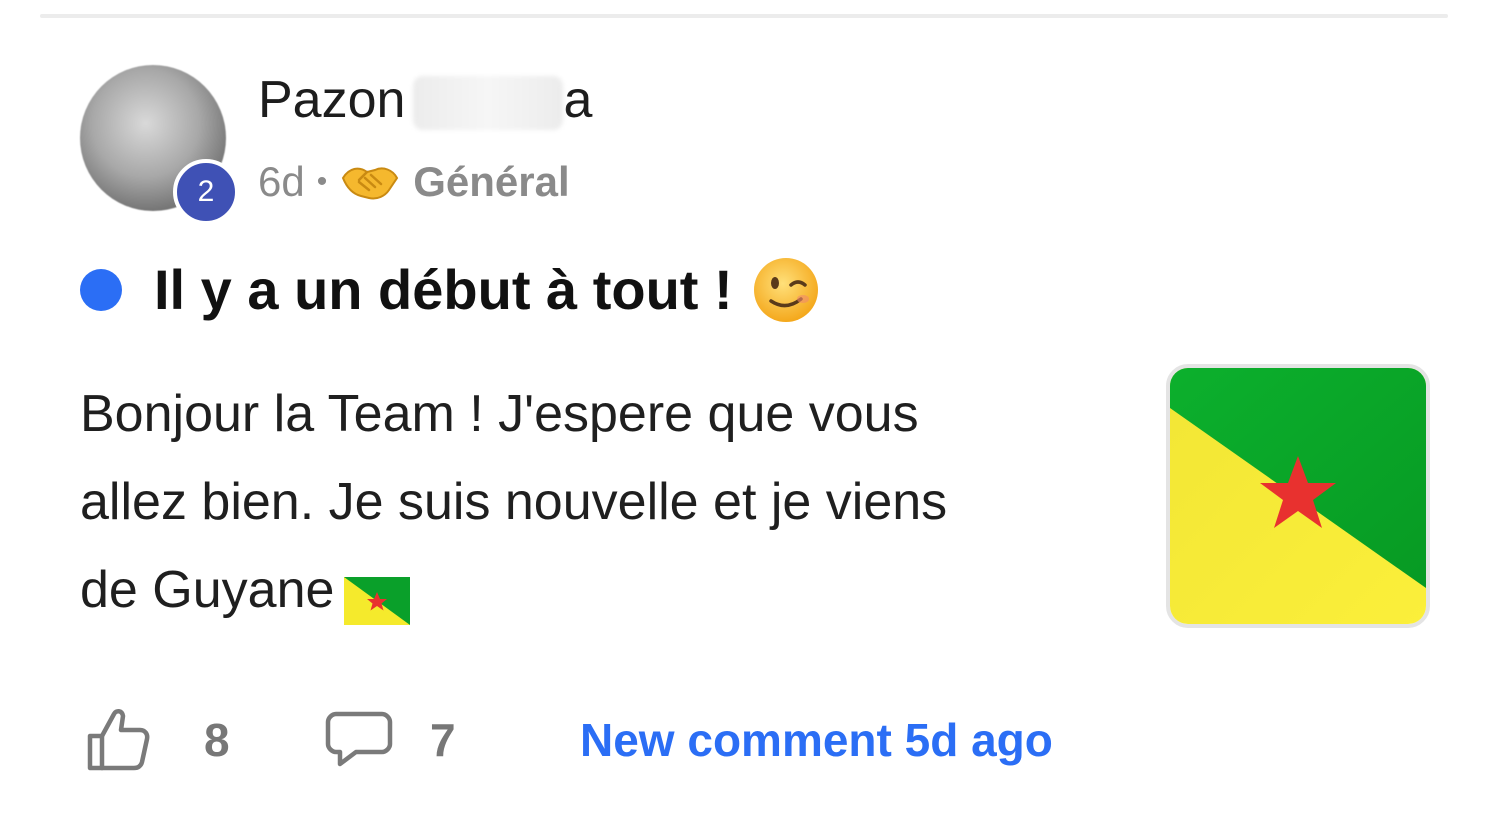  I want to click on post-title: Il y a un début à tout !, so click(443, 290).